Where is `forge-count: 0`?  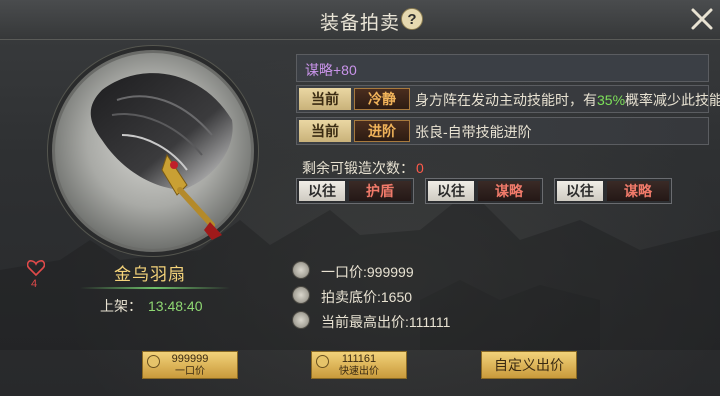
forge-count: 0 is located at coordinates (420, 168).